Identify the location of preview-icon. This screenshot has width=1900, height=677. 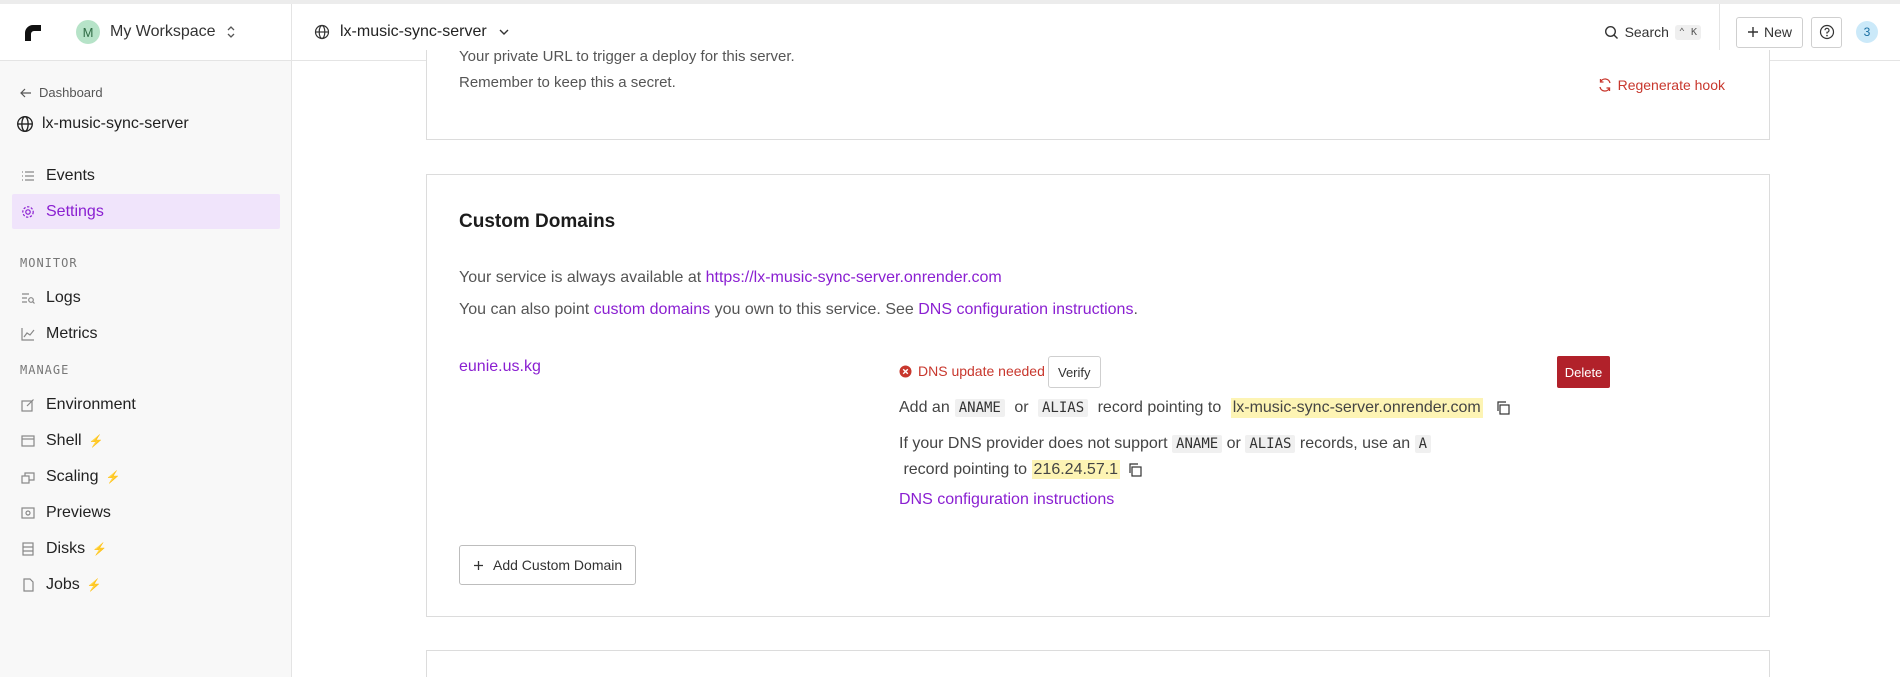
(28, 512).